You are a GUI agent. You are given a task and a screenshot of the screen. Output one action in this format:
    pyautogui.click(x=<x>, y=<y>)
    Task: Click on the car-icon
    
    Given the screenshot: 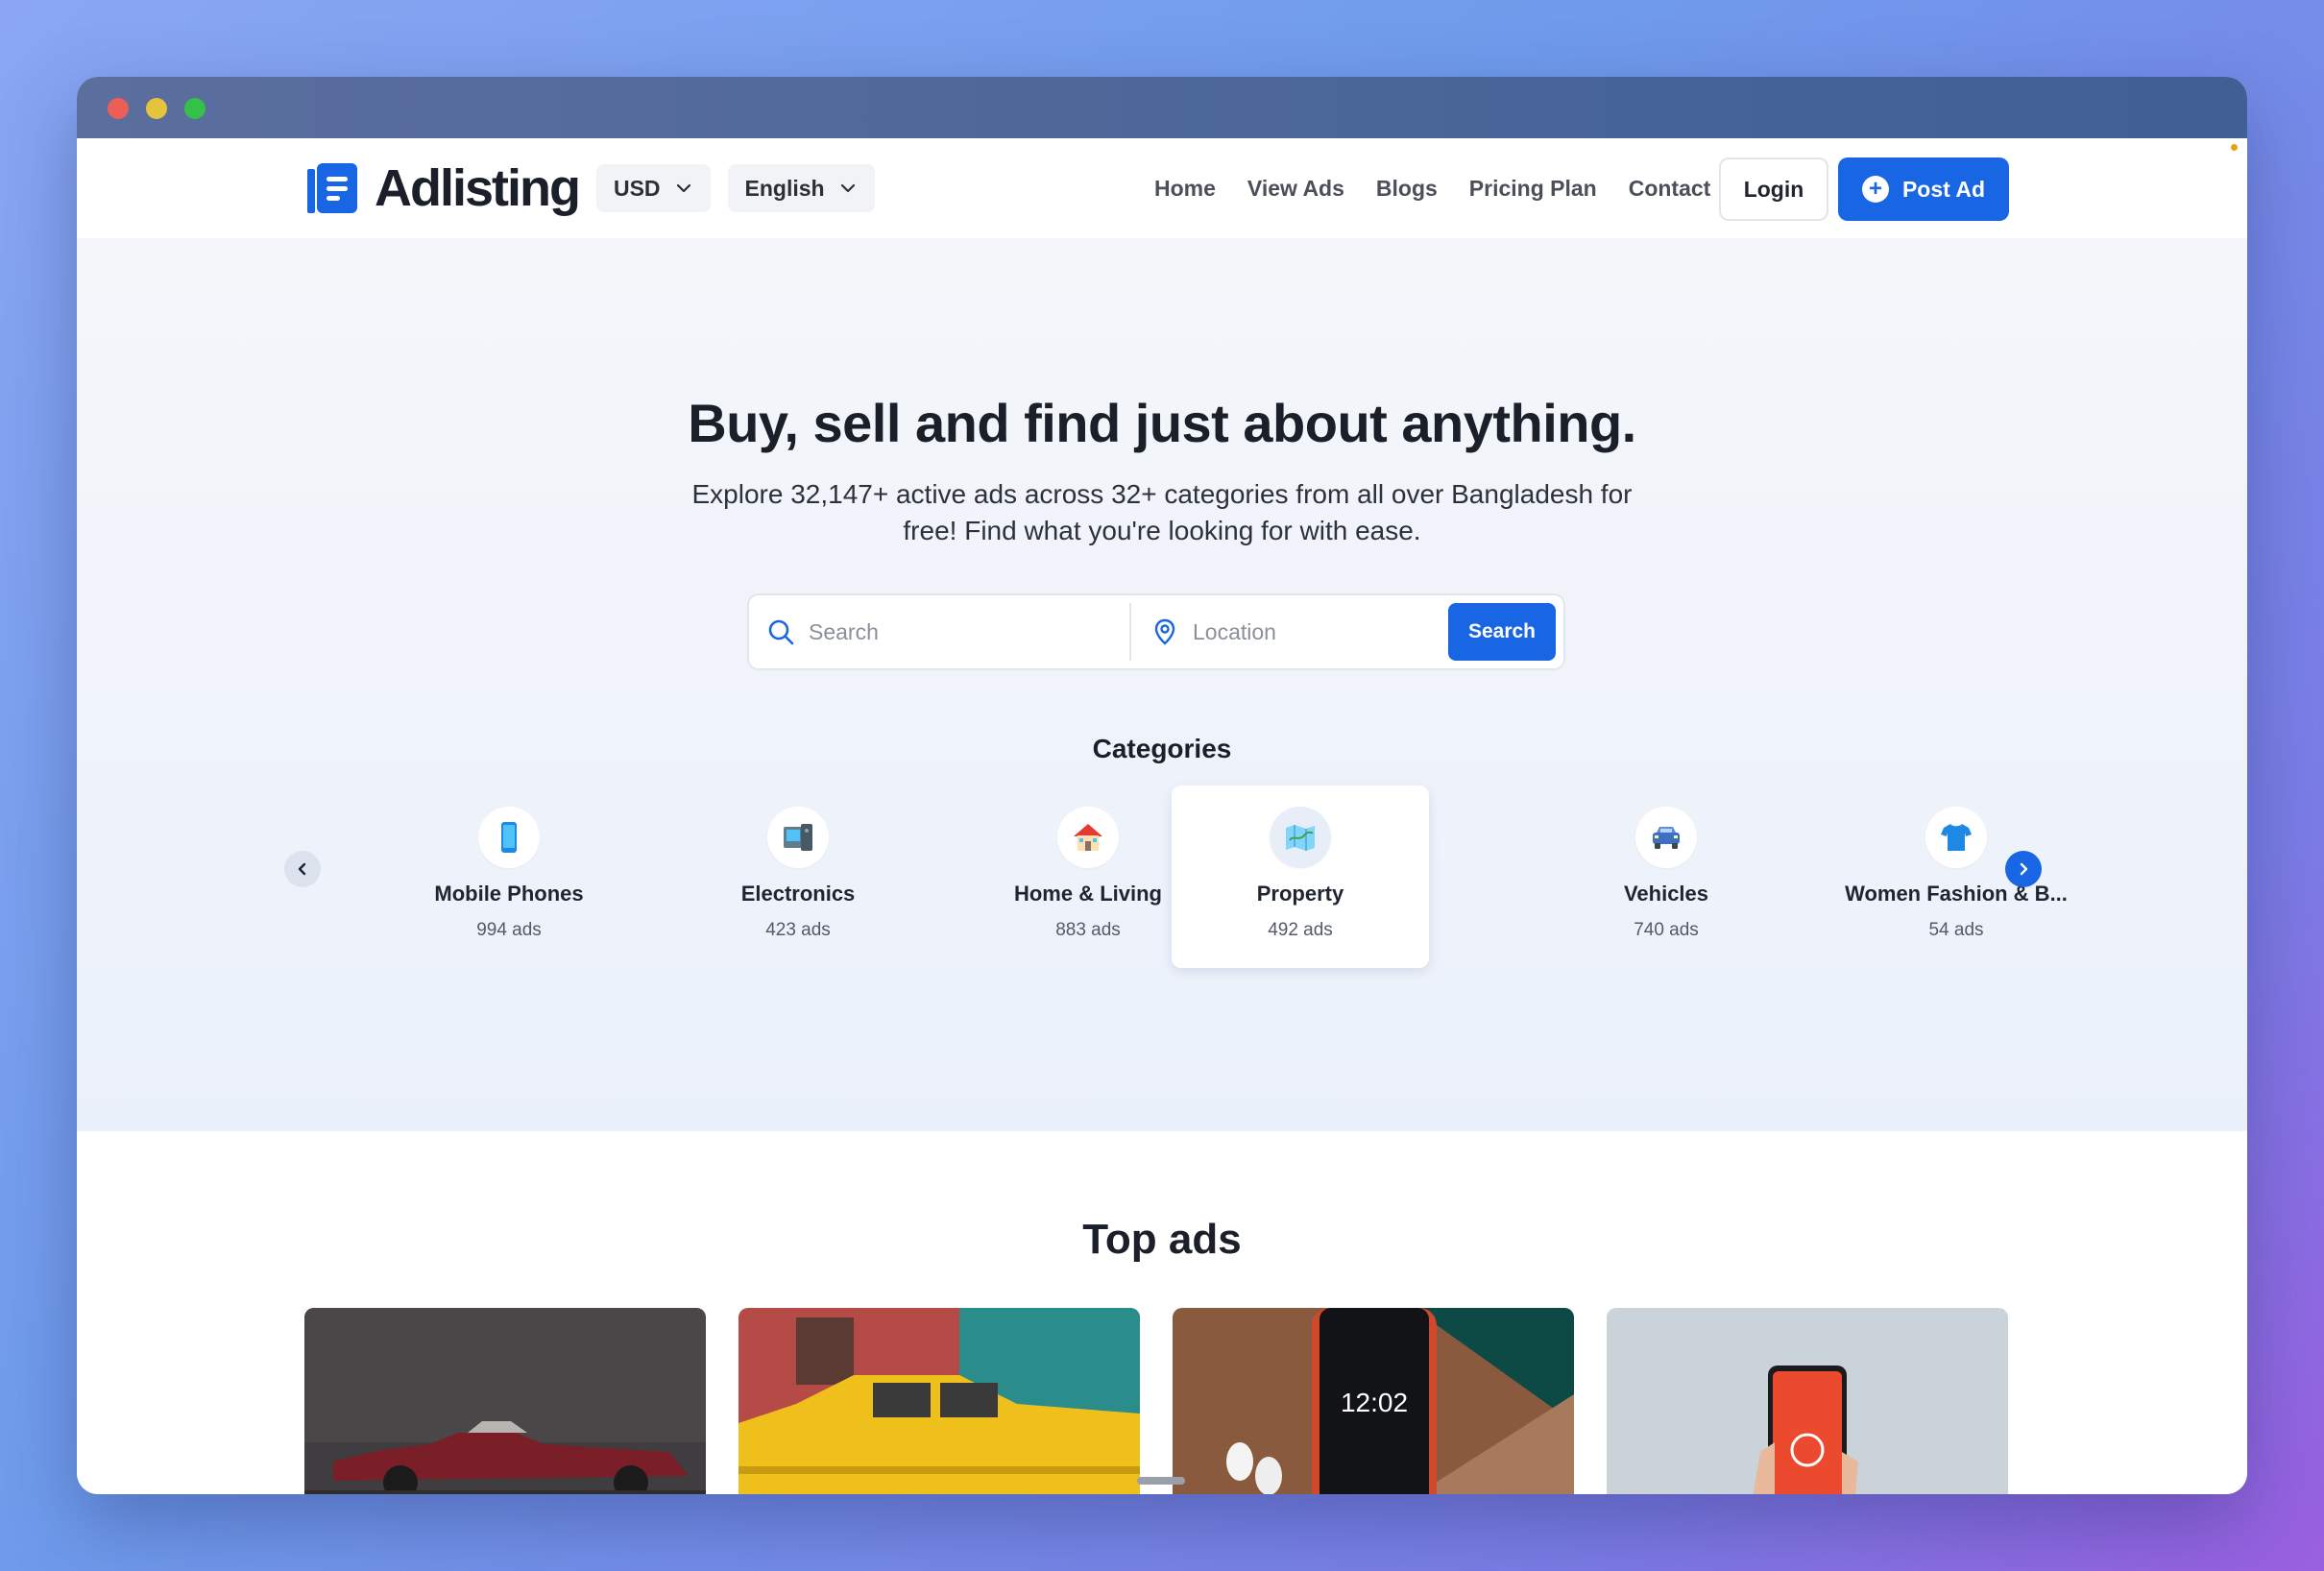 What is the action you would take?
    pyautogui.click(x=1666, y=837)
    